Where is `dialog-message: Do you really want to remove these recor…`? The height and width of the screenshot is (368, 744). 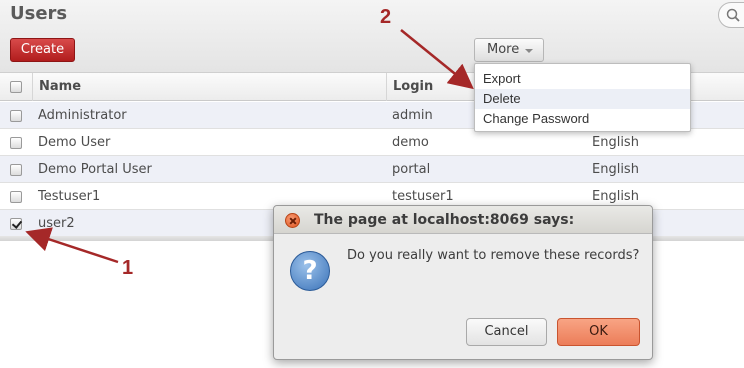
dialog-message: Do you really want to remove these recor… is located at coordinates (493, 255).